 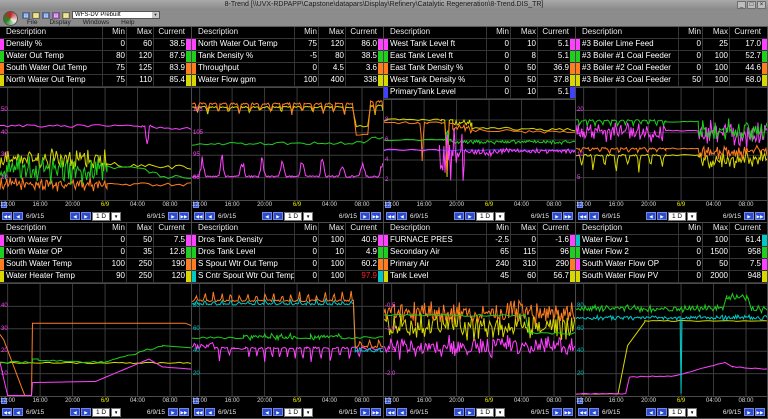 What do you see at coordinates (287, 57) in the screenshot?
I see `pen-row: Tank Density % -5 80 38.5` at bounding box center [287, 57].